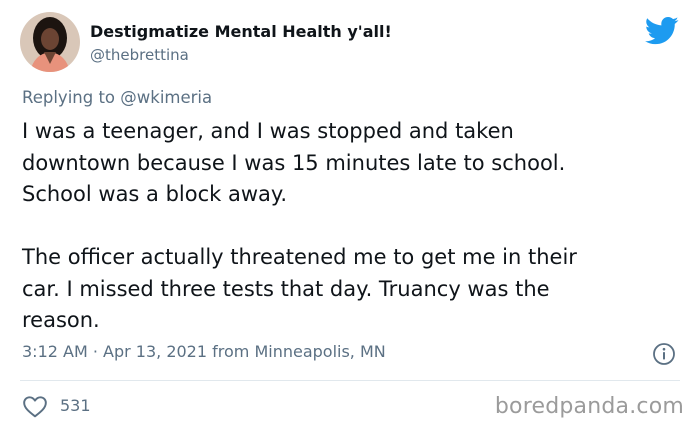  Describe the element at coordinates (117, 97) in the screenshot. I see `reply-context: Replying to @wkimeria` at that location.